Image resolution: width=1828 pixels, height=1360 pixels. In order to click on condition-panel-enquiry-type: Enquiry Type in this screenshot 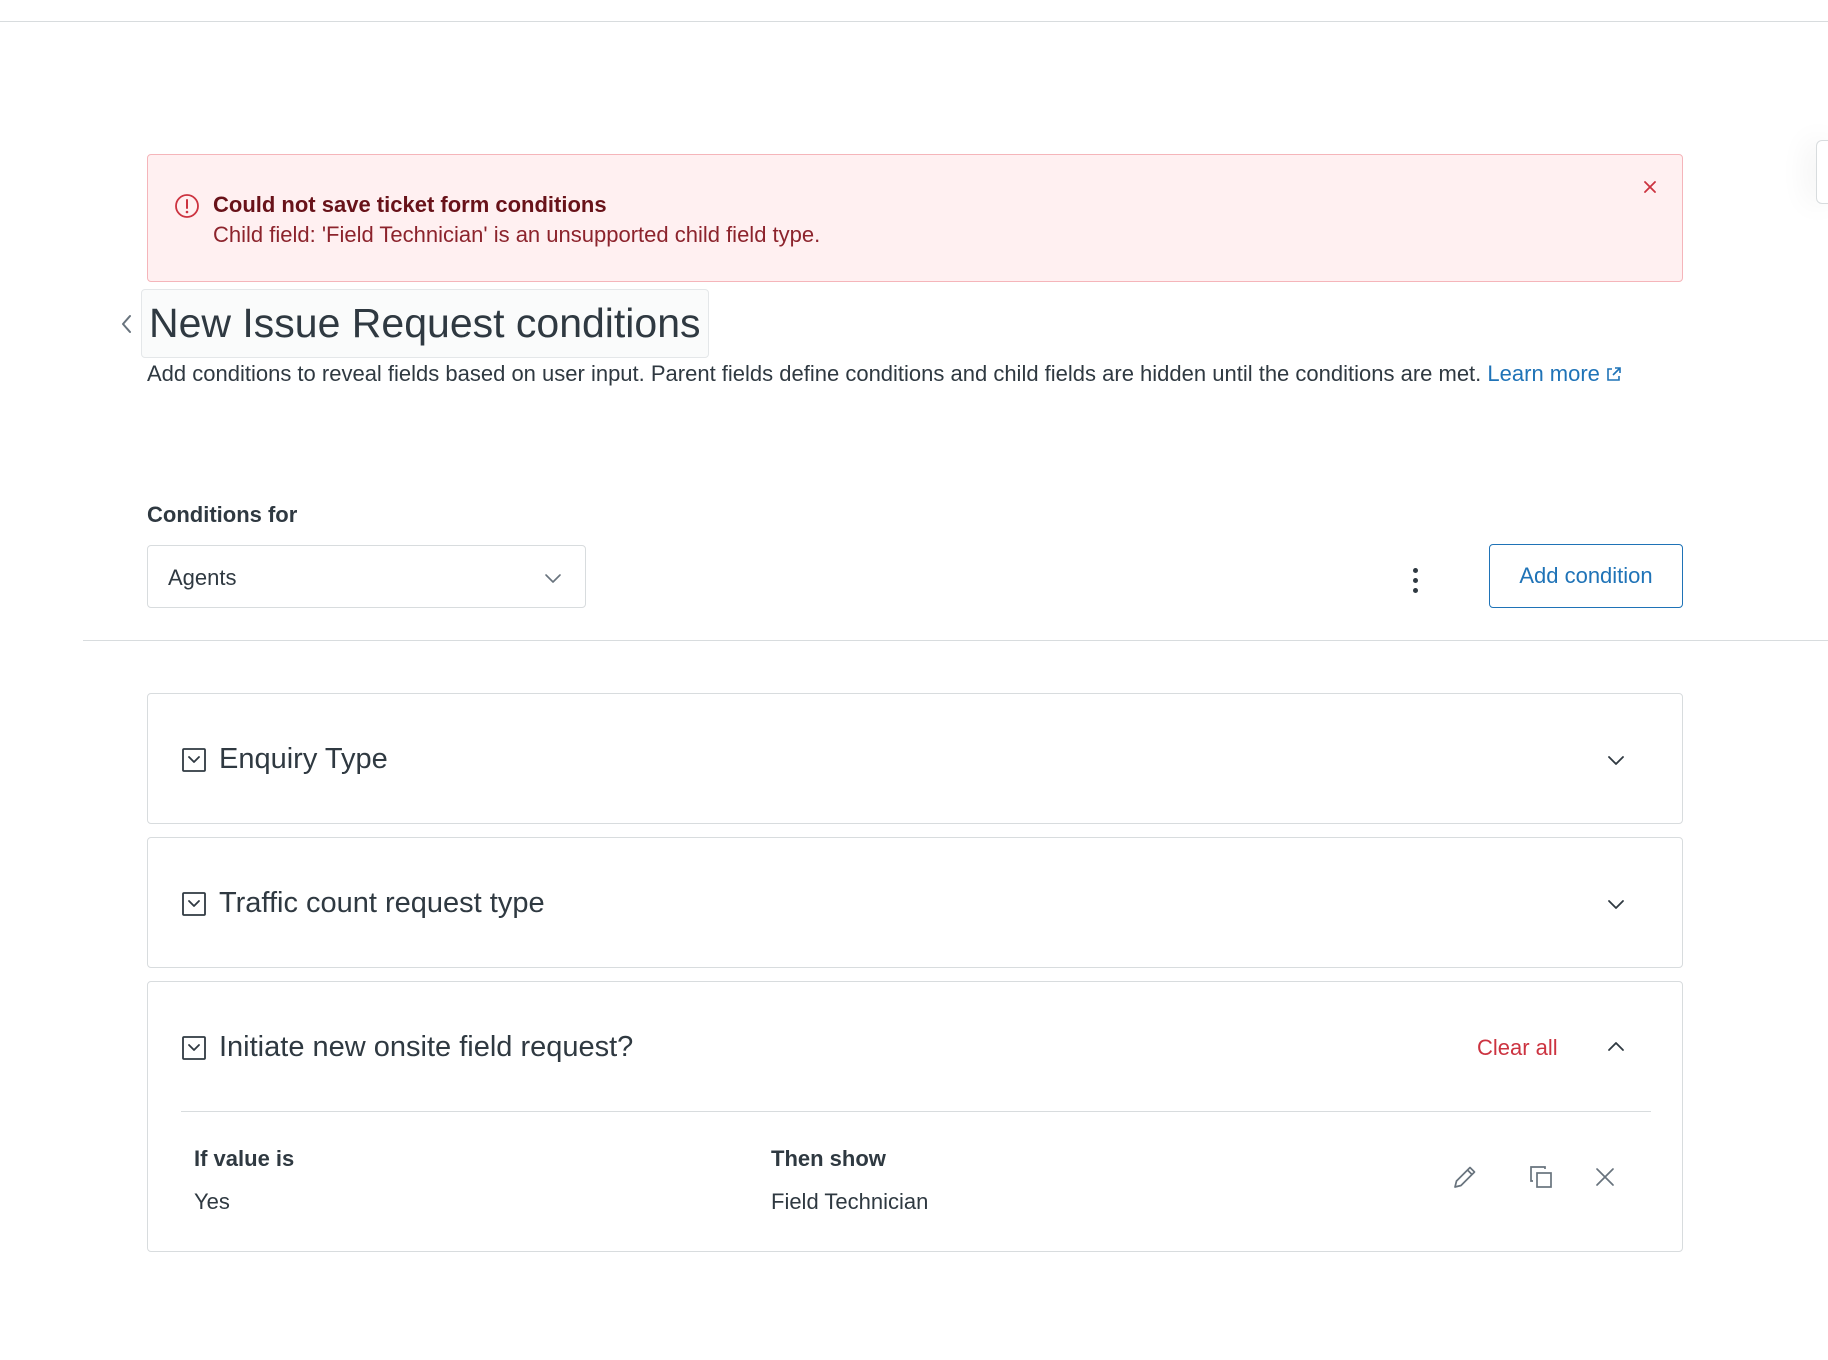, I will do `click(915, 758)`.